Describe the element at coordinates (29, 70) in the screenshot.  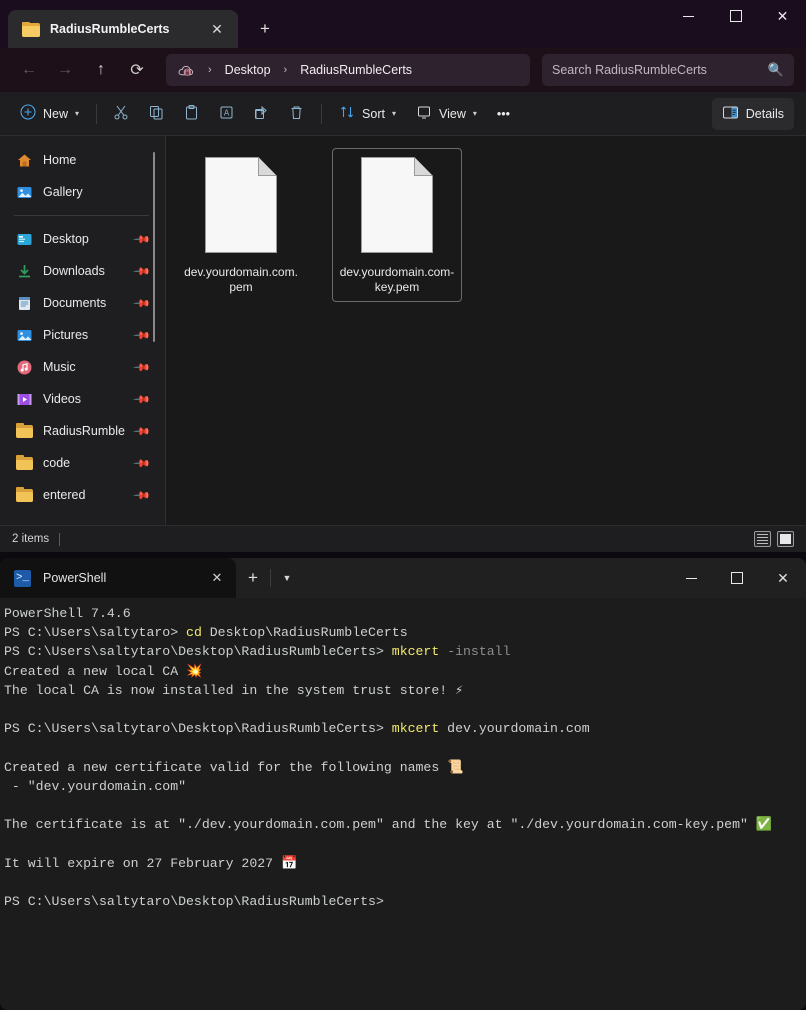
I see `arrow-left-icon: ←` at that location.